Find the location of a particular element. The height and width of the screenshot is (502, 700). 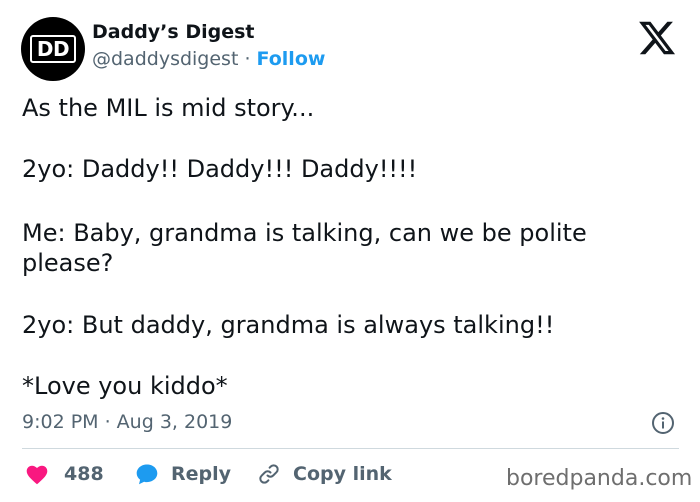

handle-line: @daddysdigest · Follow is located at coordinates (208, 59).